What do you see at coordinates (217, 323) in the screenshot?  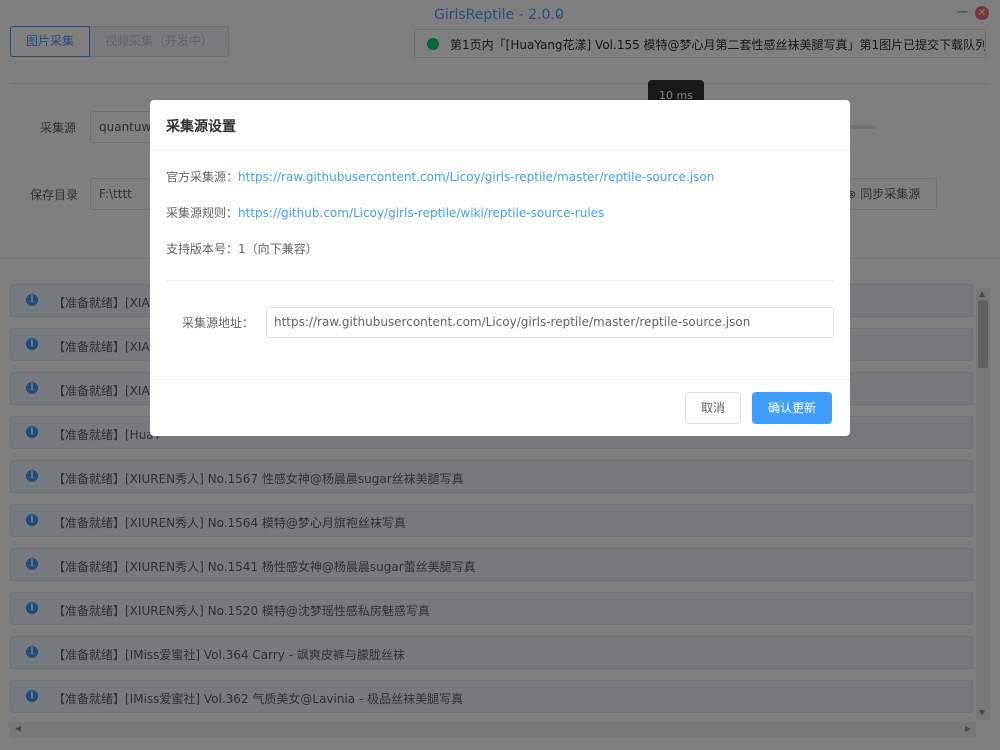 I see `source-url-label: 采集源地址：` at bounding box center [217, 323].